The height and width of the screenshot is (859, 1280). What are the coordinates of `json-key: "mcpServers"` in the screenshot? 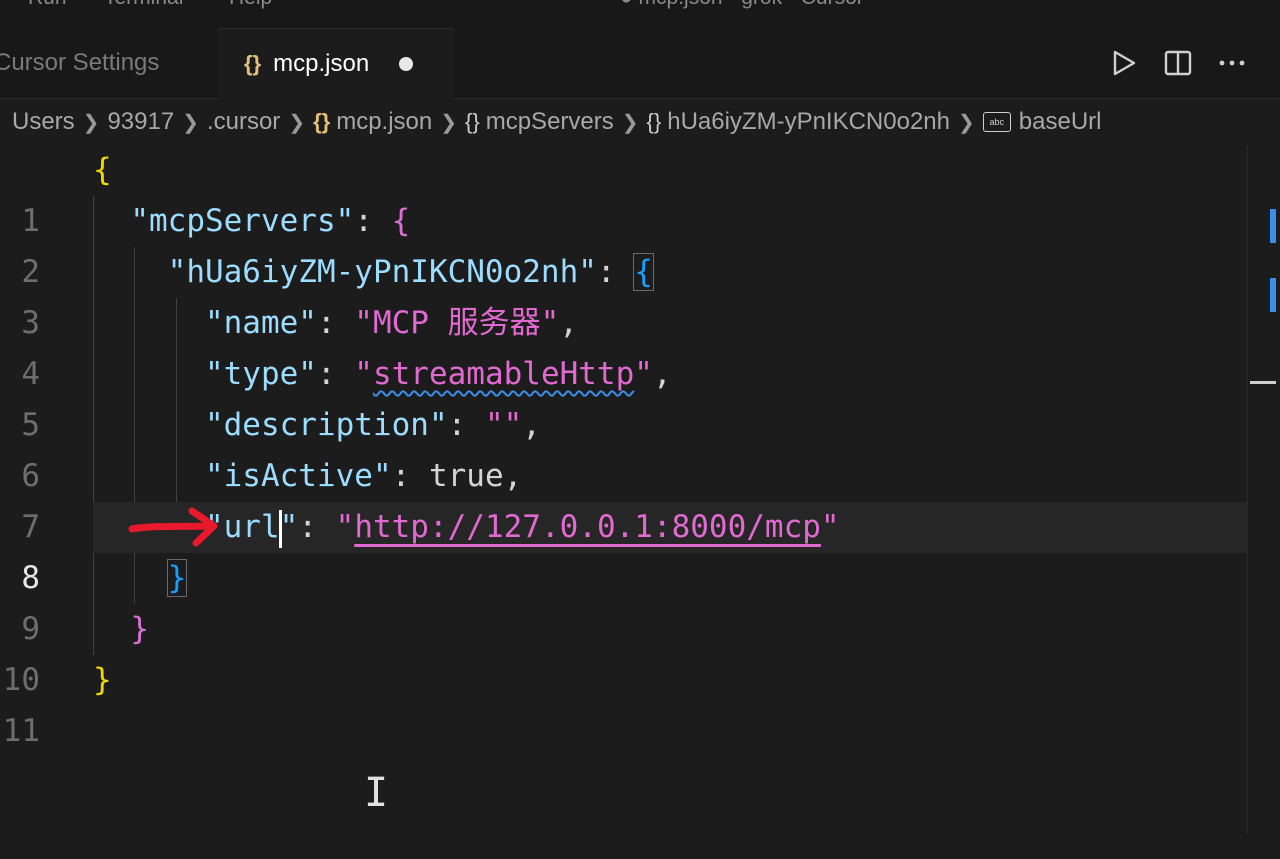 It's located at (242, 221).